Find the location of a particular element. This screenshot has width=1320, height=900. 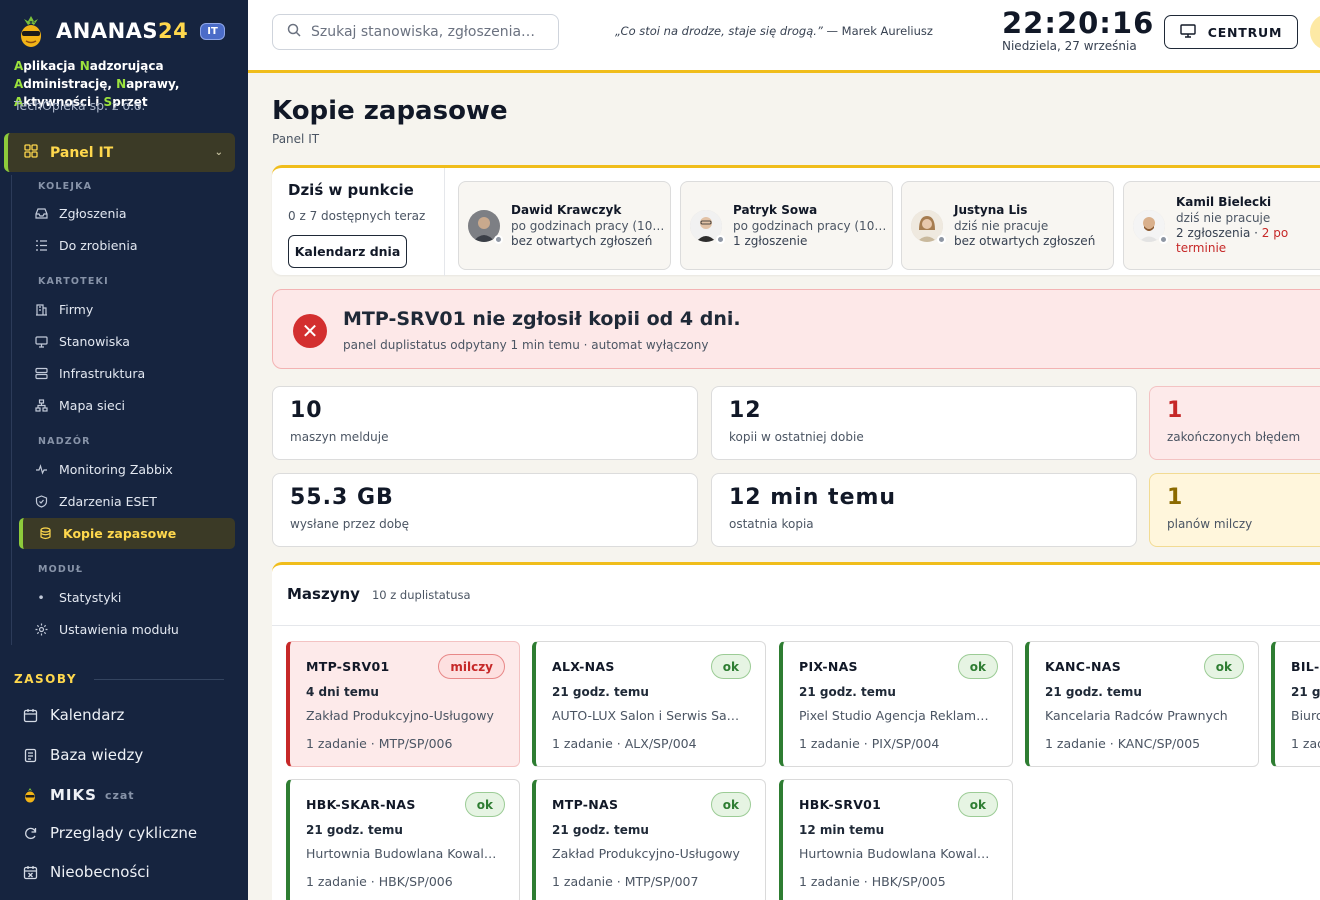

sidebar-item-eset: Zdarzenia ESET is located at coordinates (95, 501).